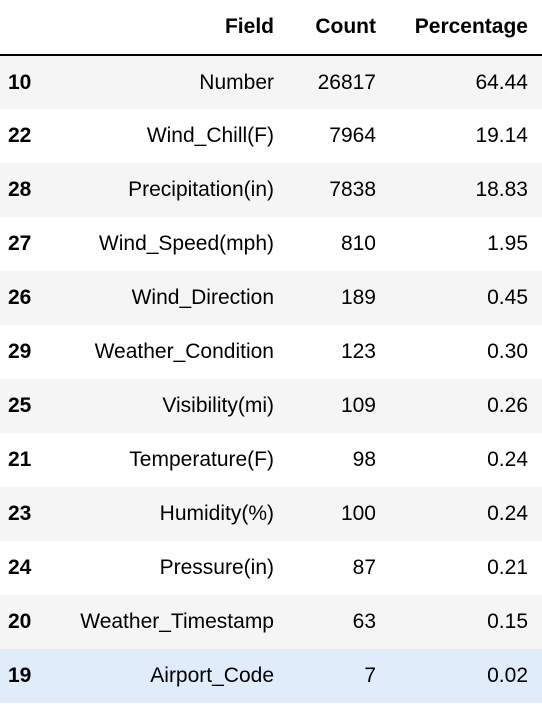  Describe the element at coordinates (364, 459) in the screenshot. I see `count-cell: 98` at that location.